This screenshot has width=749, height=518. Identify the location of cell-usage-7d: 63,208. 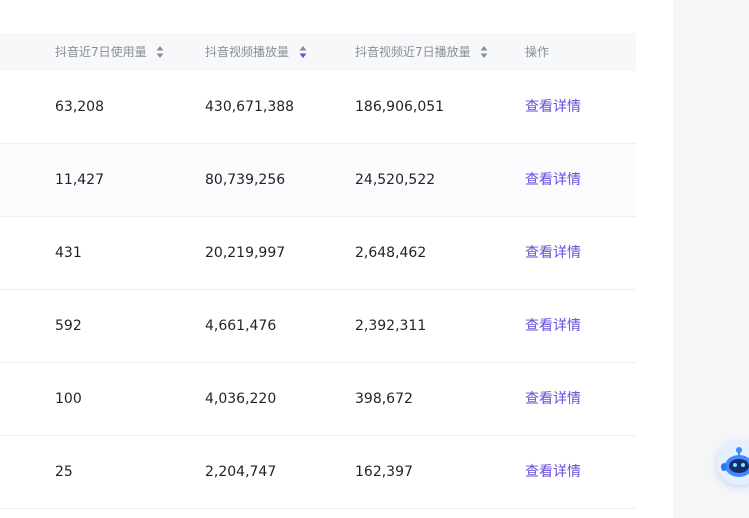
(79, 107).